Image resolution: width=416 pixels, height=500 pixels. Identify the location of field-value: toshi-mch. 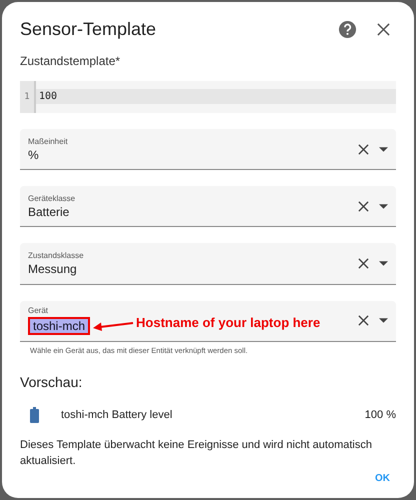
(59, 326).